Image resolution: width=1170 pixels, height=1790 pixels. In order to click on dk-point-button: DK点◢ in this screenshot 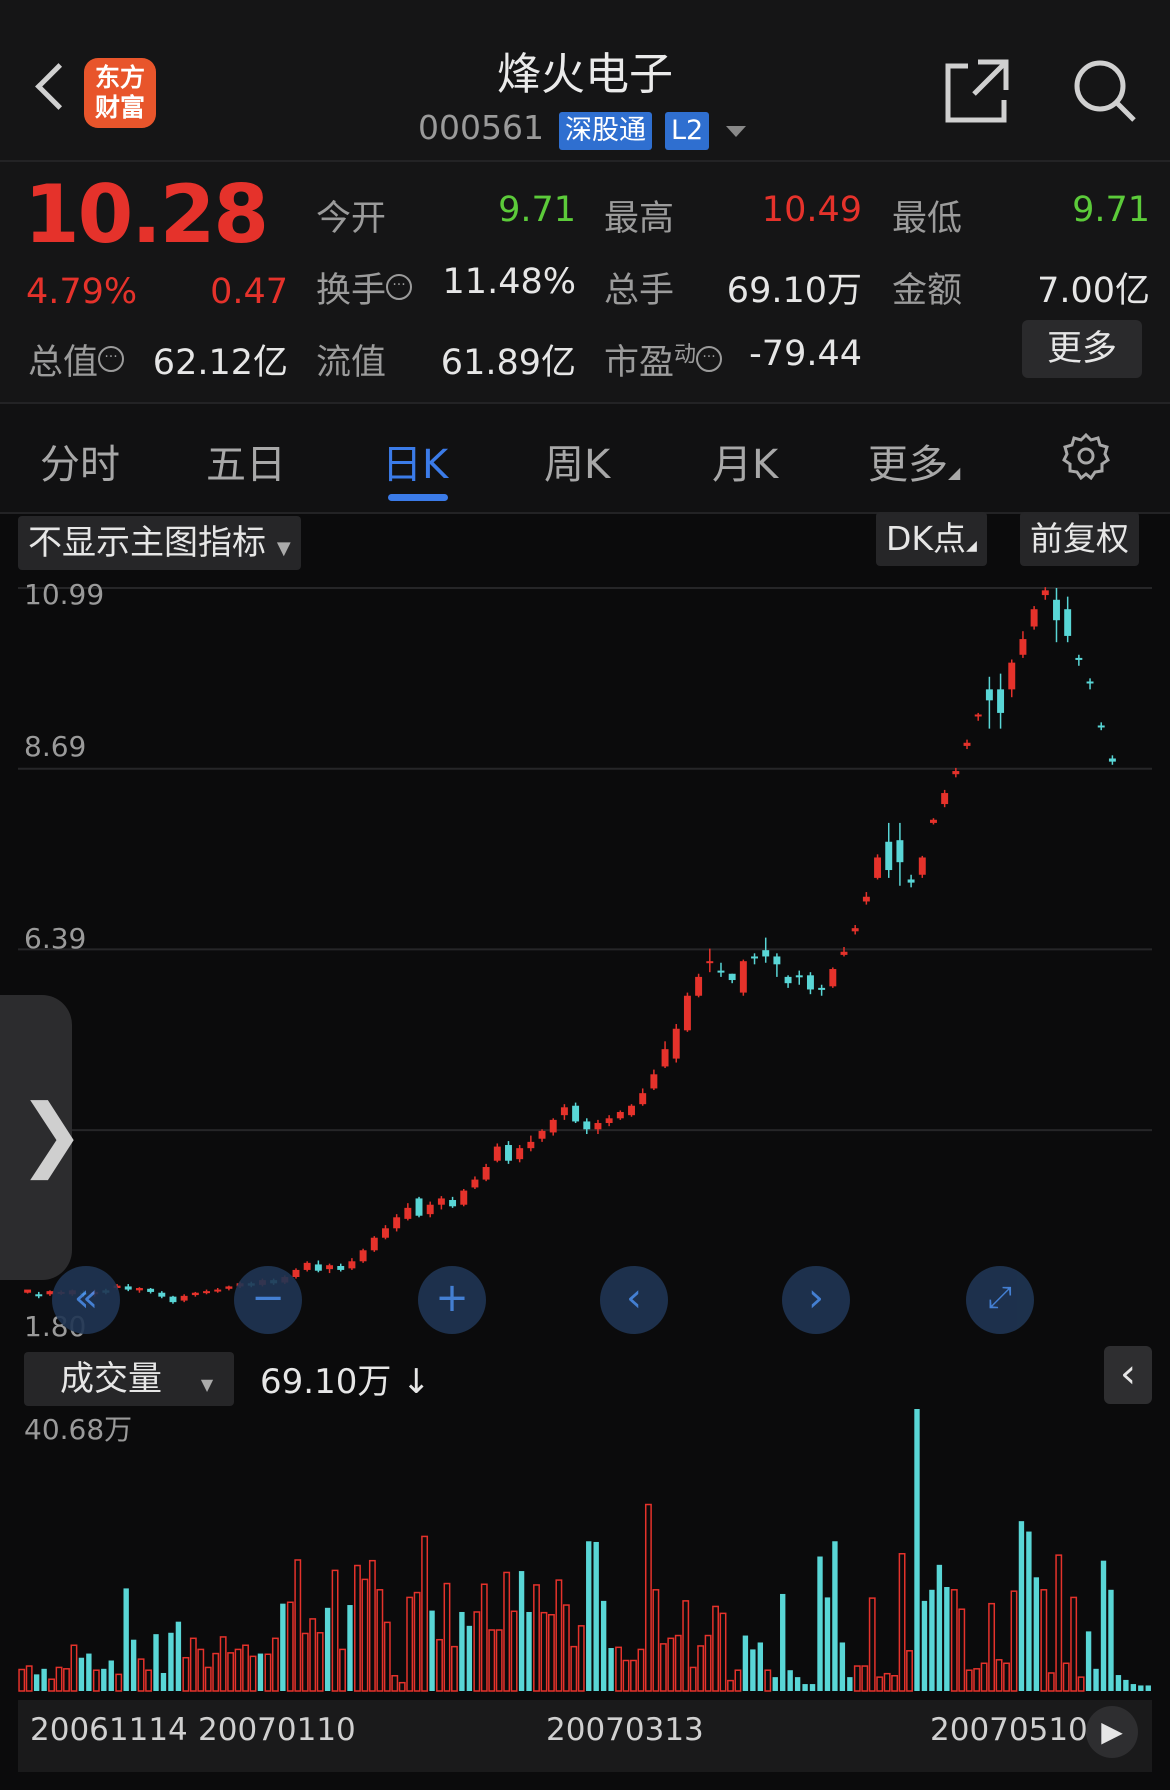, I will do `click(931, 539)`.